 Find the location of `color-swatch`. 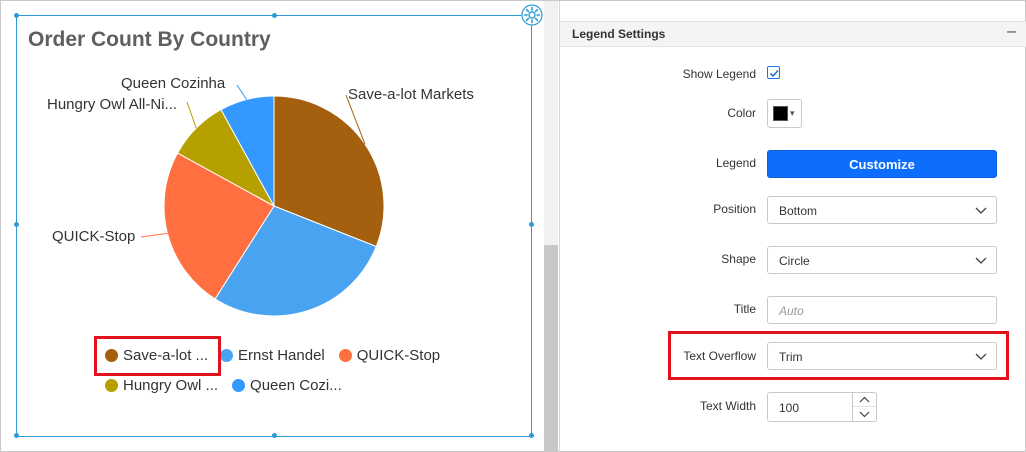

color-swatch is located at coordinates (780, 113).